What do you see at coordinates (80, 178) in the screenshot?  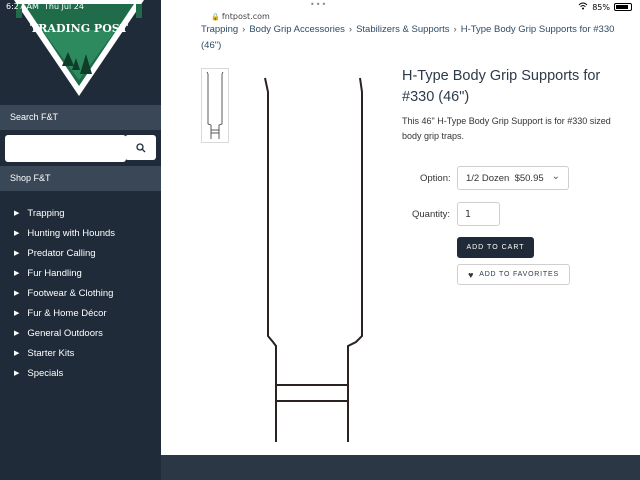 I see `shop-header: Shop F&T` at bounding box center [80, 178].